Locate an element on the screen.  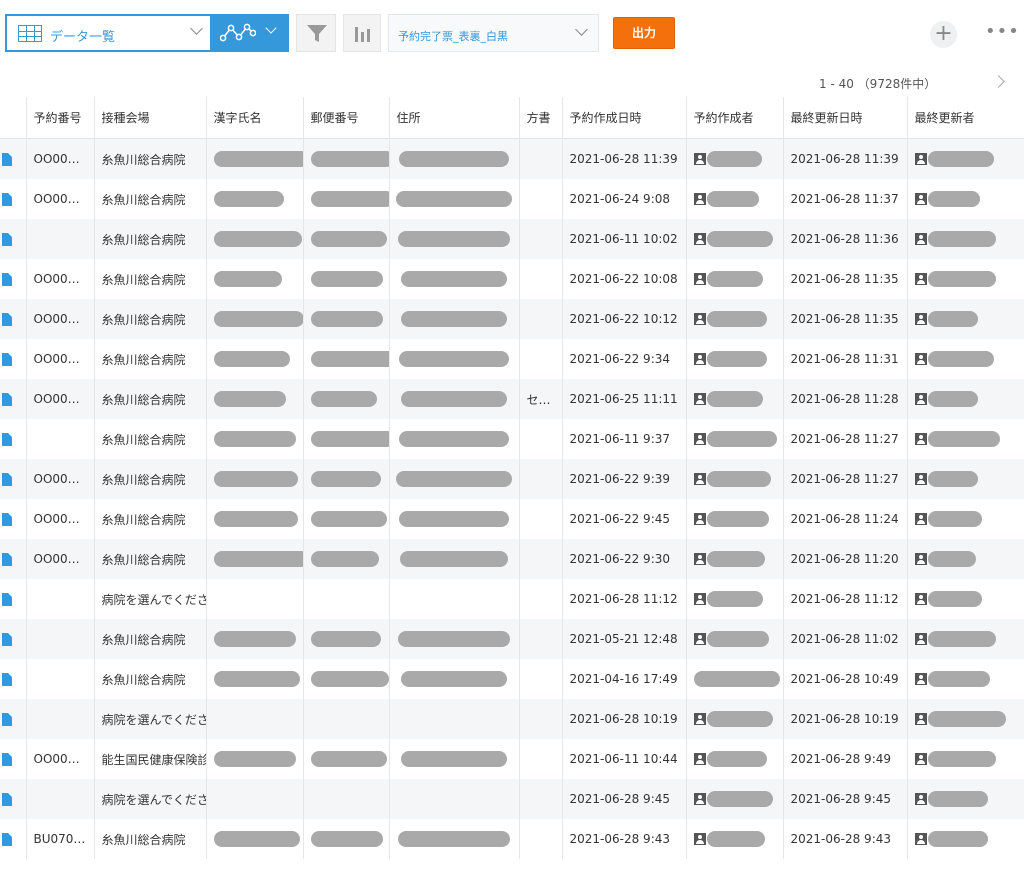
header-cell: 最終更新日時 is located at coordinates (845, 118).